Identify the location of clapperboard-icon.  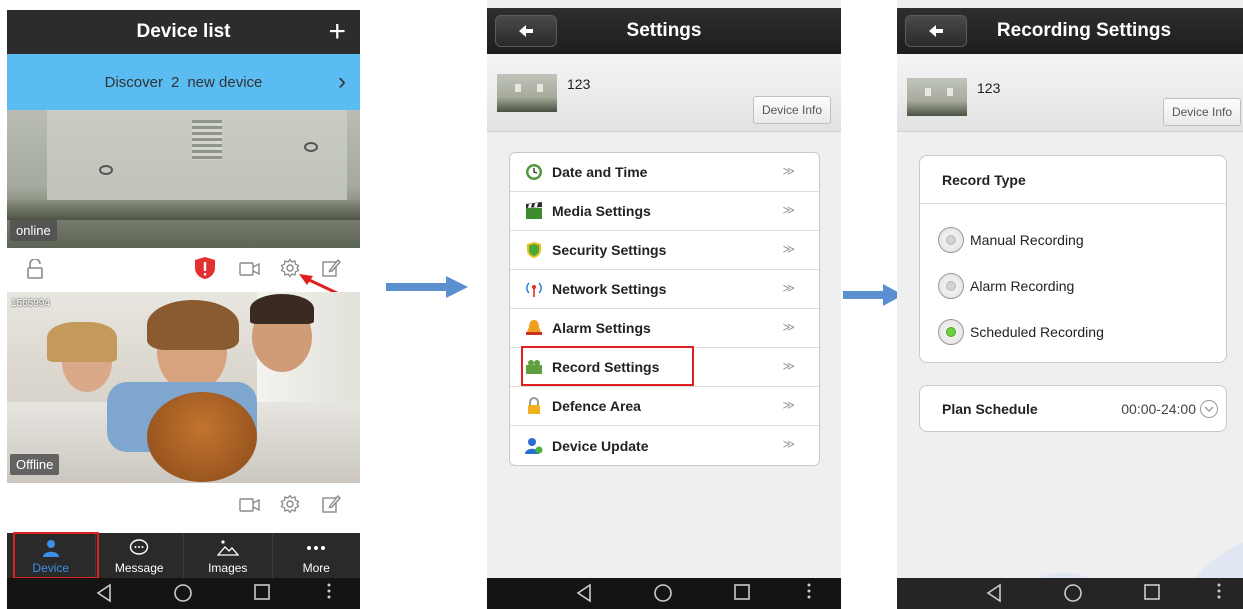
(534, 211).